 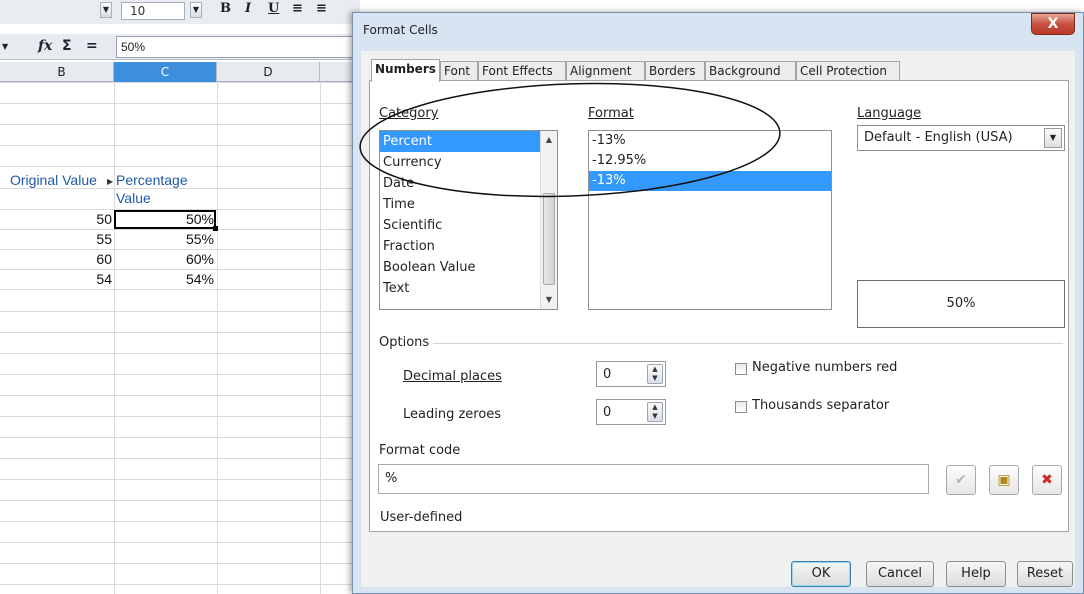 What do you see at coordinates (522, 71) in the screenshot?
I see `tab-font-effects: Font Effects` at bounding box center [522, 71].